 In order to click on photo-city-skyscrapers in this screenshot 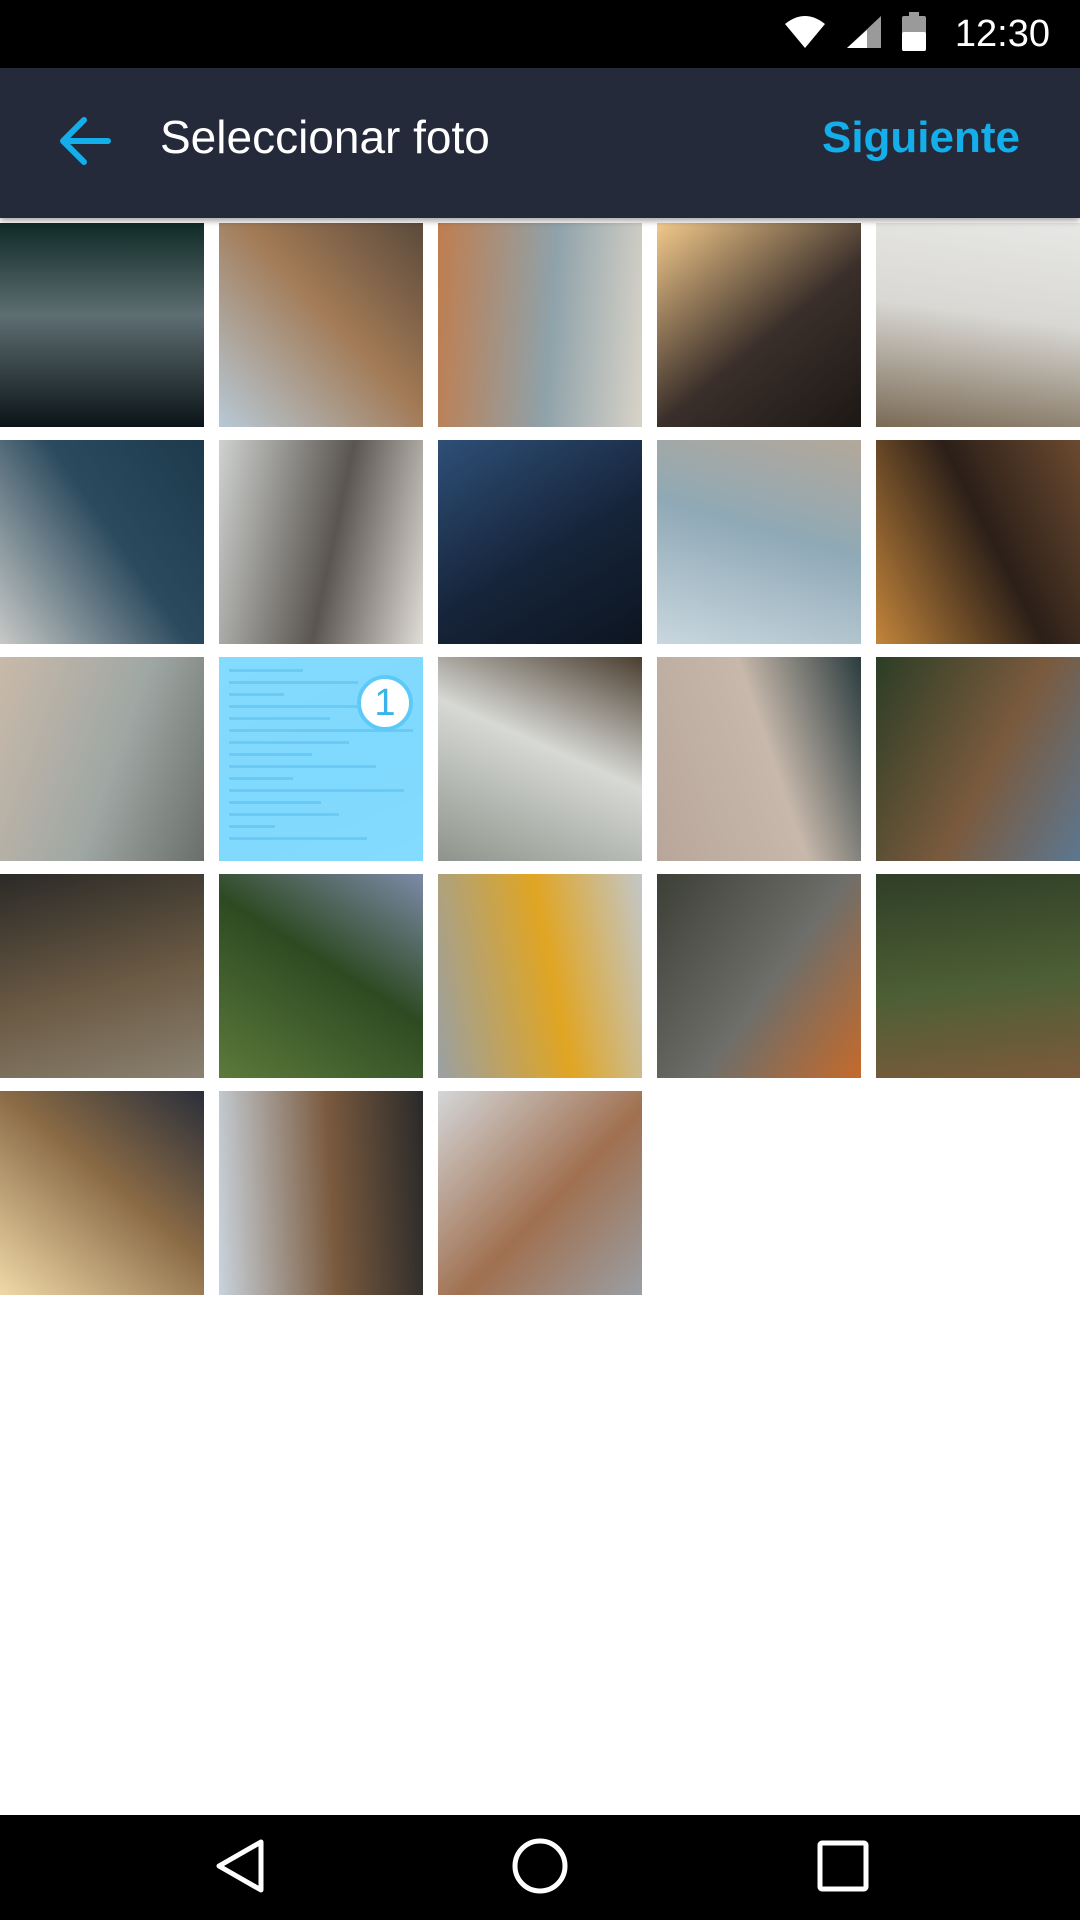, I will do `click(321, 325)`.